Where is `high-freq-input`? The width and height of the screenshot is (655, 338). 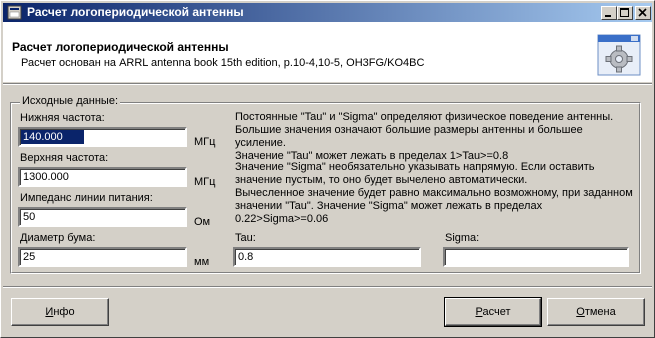 high-freq-input is located at coordinates (103, 177).